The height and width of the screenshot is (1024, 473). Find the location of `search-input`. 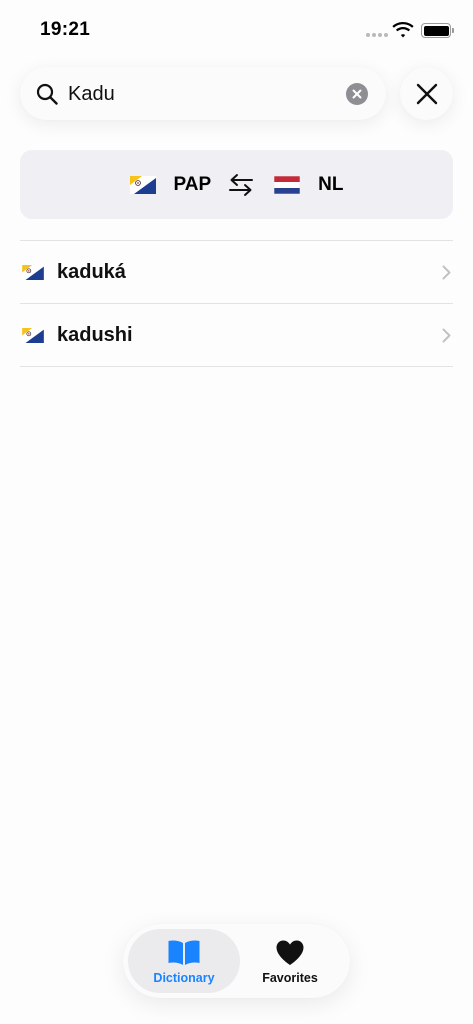

search-input is located at coordinates (203, 94).